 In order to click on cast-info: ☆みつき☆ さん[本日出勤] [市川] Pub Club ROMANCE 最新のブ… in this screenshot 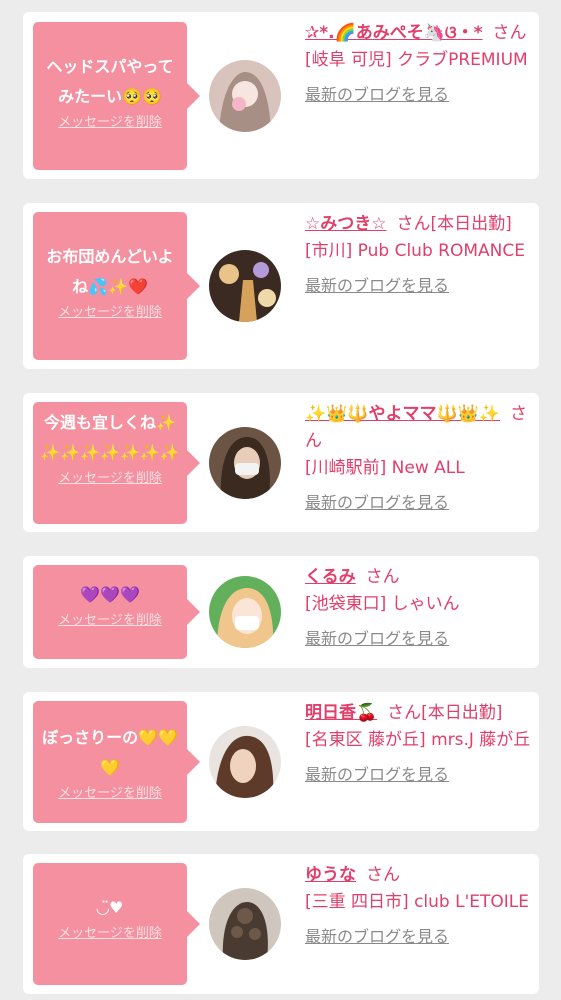, I will do `click(418, 255)`.